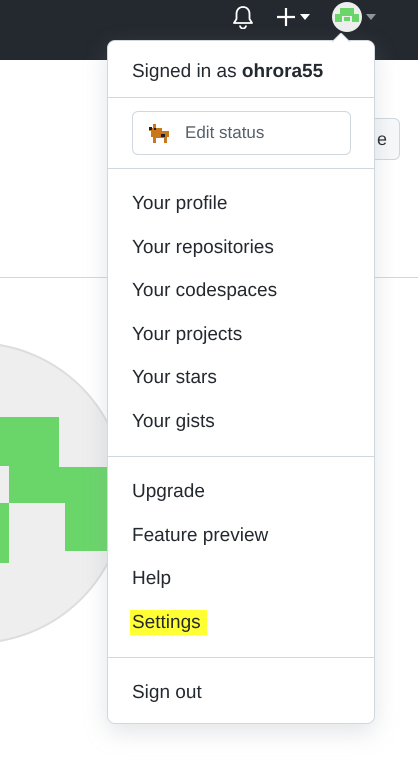 This screenshot has height=763, width=418. I want to click on identicon-avatar-icon, so click(347, 17).